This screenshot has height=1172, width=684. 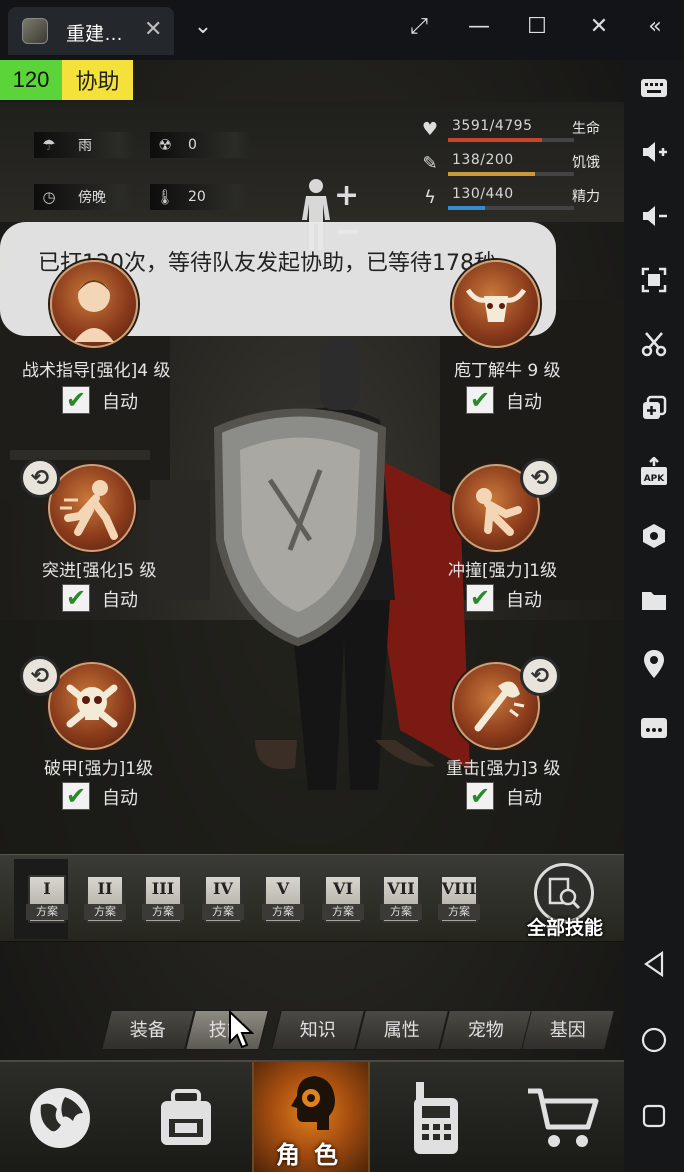 What do you see at coordinates (654, 1116) in the screenshot?
I see `recent-apps-icon` at bounding box center [654, 1116].